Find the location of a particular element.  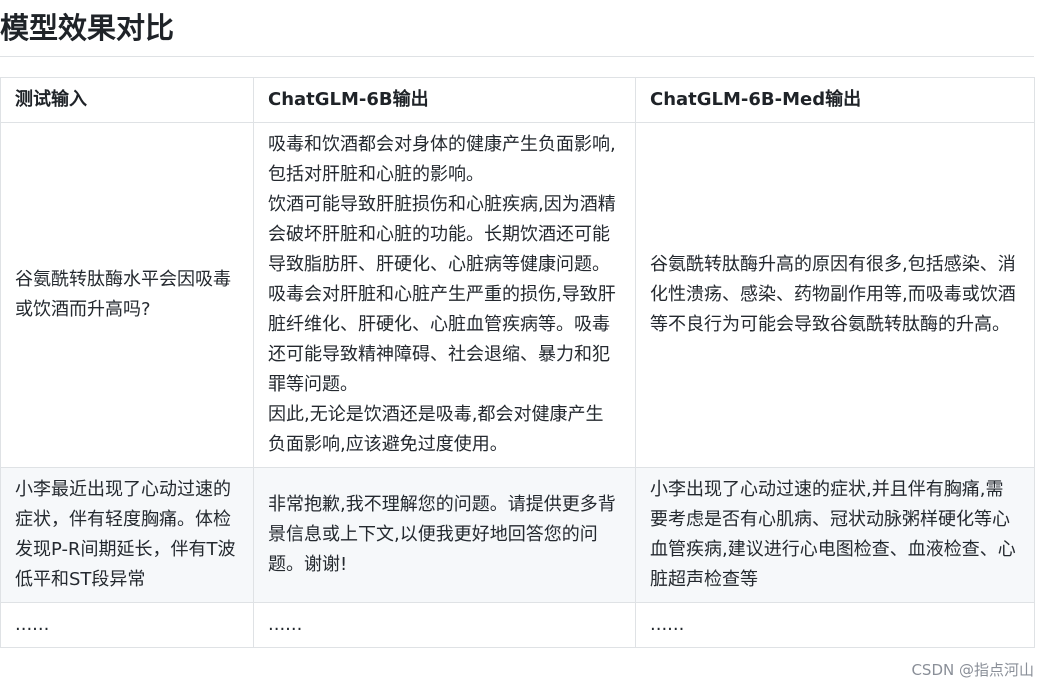

watermark: CSDN @指点河山 is located at coordinates (972, 670).